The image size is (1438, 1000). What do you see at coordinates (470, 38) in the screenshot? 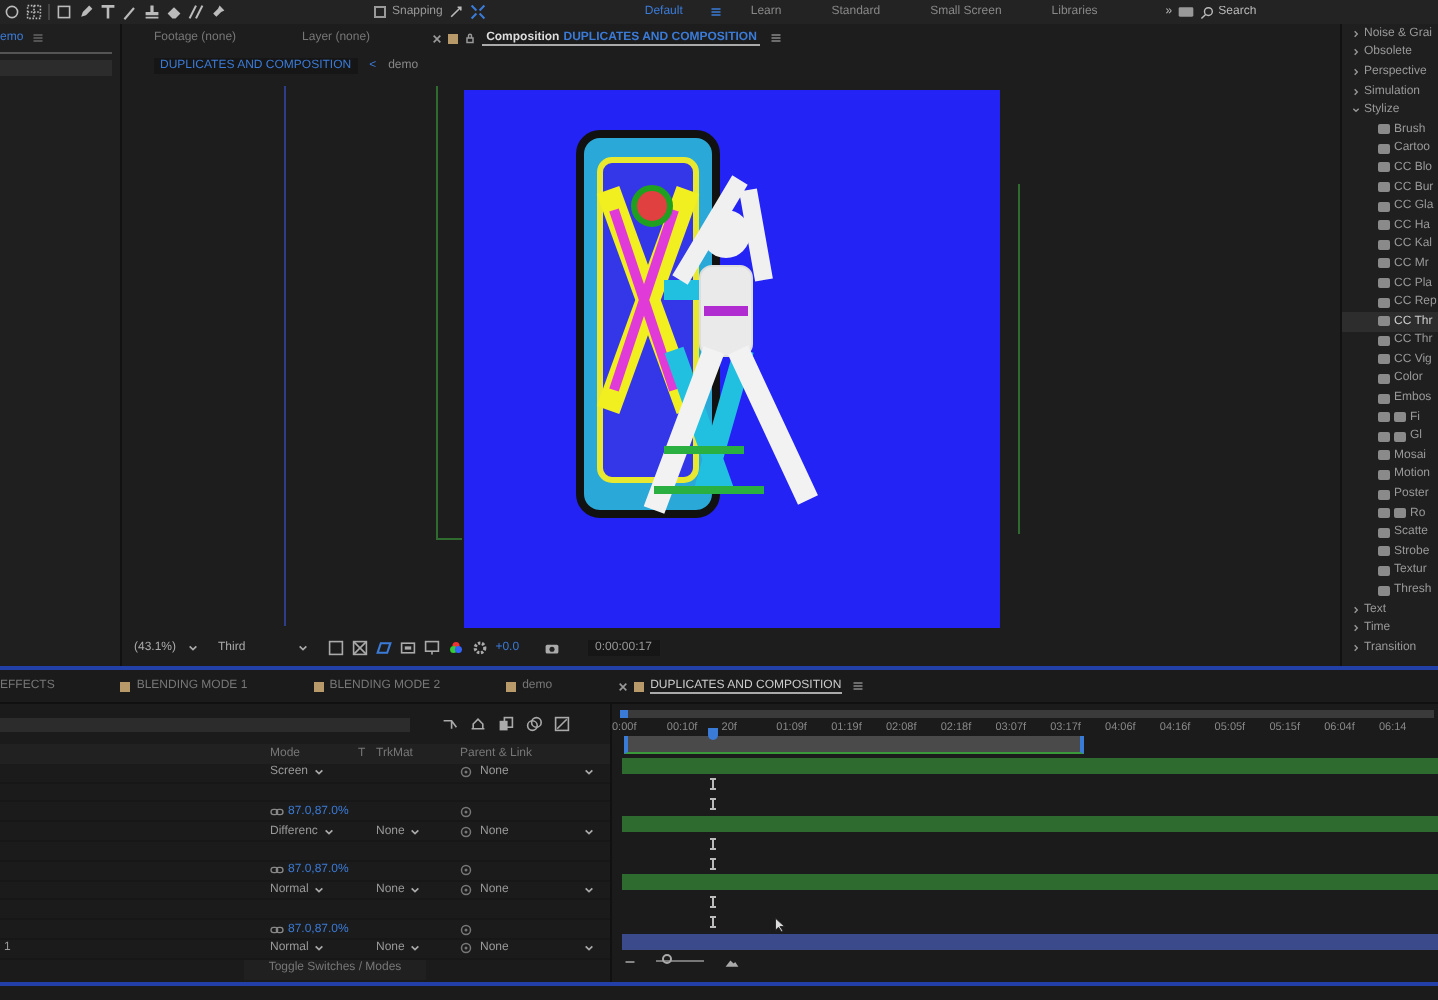
I see `lock-icon` at bounding box center [470, 38].